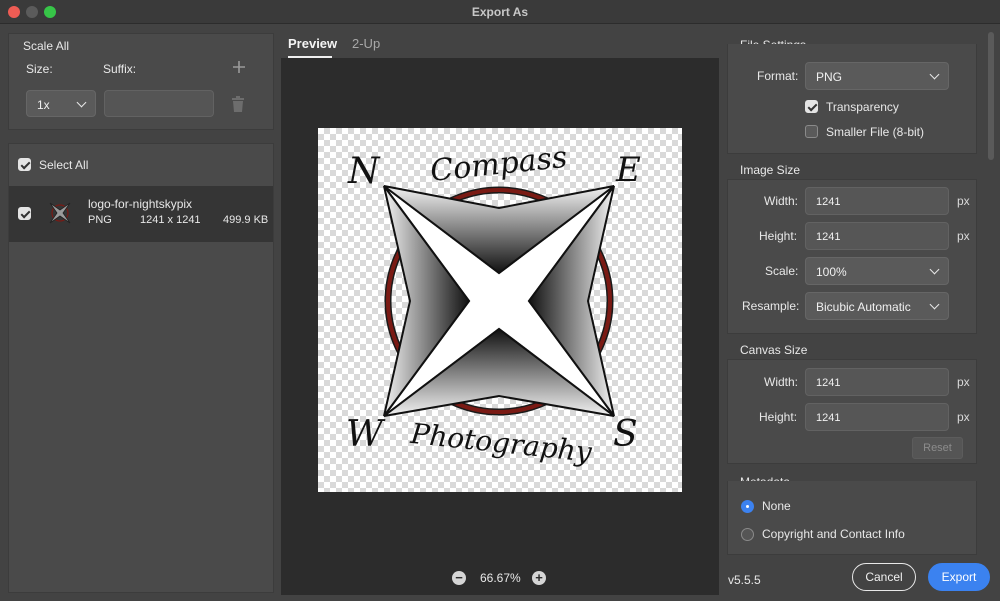  I want to click on image-width-label: Width:, so click(781, 201).